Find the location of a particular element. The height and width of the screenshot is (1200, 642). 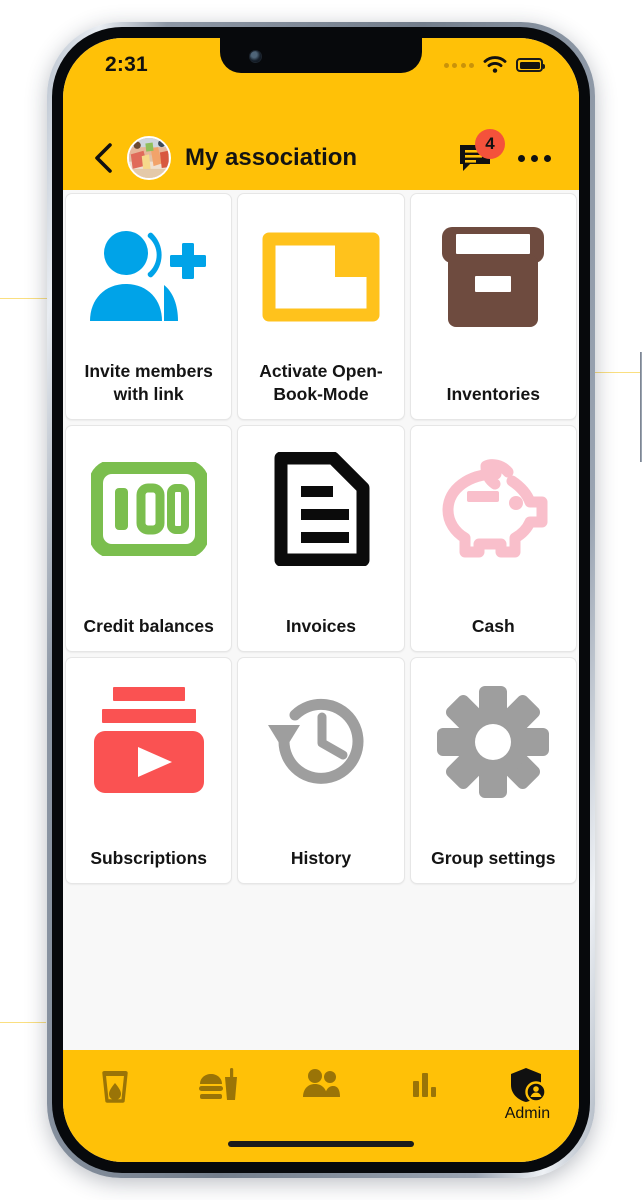

tab-statistics is located at coordinates (424, 1083).